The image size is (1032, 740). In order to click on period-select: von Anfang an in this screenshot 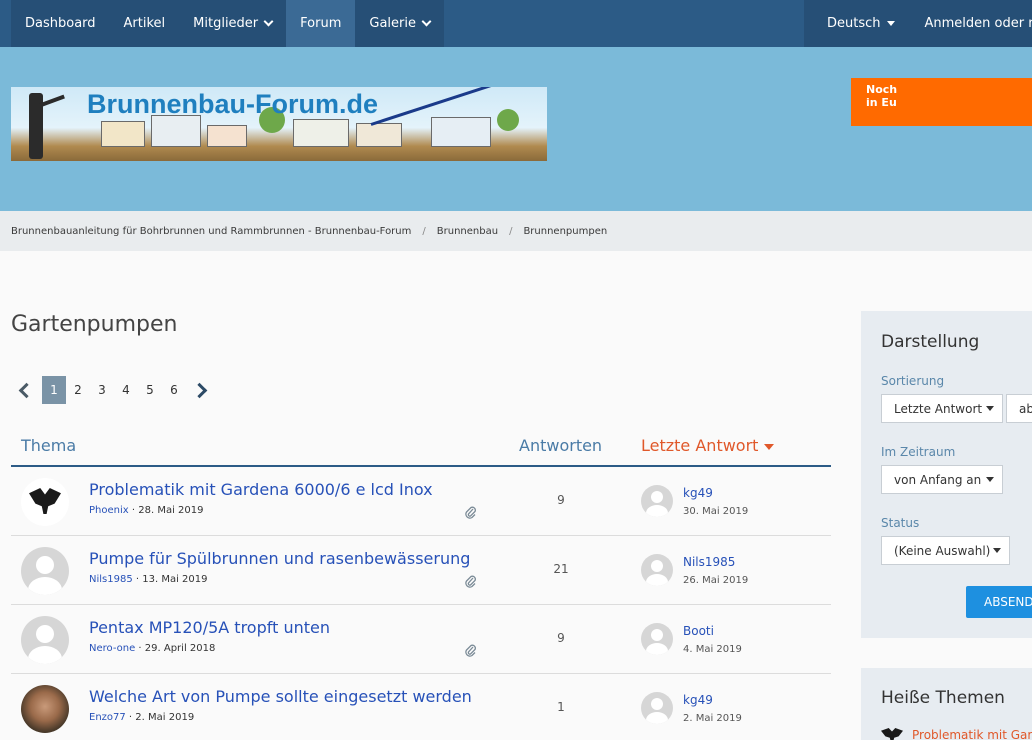, I will do `click(942, 479)`.